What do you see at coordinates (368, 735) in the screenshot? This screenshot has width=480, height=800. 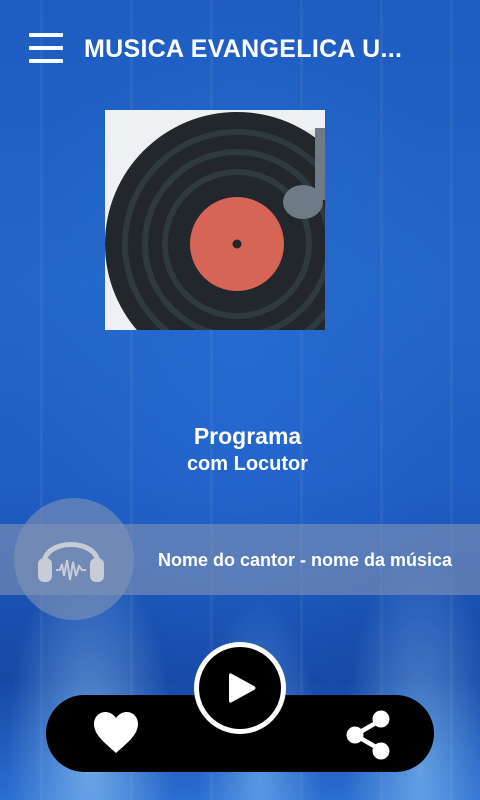 I see `share-icon` at bounding box center [368, 735].